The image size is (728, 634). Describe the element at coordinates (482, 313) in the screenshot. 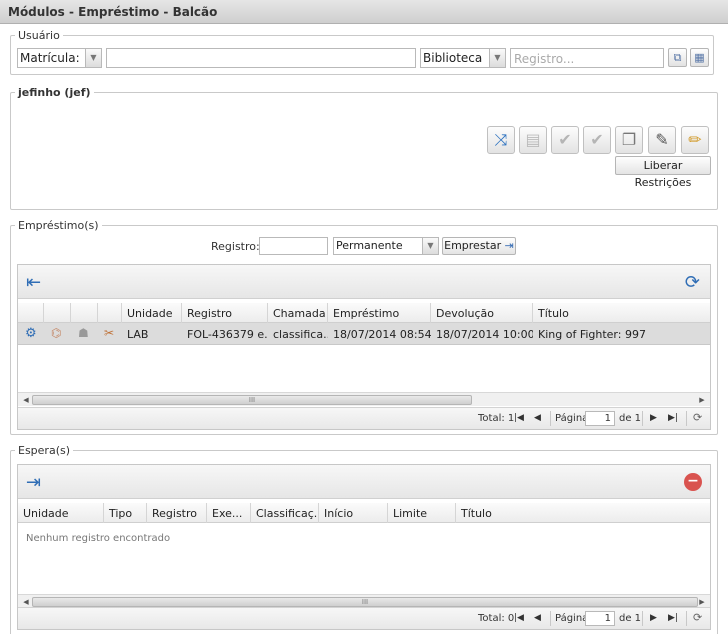

I see `col-devolucao: Devolução` at that location.